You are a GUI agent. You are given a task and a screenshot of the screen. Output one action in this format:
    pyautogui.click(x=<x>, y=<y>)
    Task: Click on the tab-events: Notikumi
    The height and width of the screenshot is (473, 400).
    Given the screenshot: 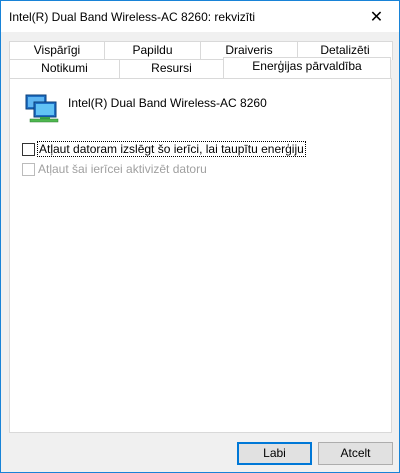 What is the action you would take?
    pyautogui.click(x=64, y=68)
    